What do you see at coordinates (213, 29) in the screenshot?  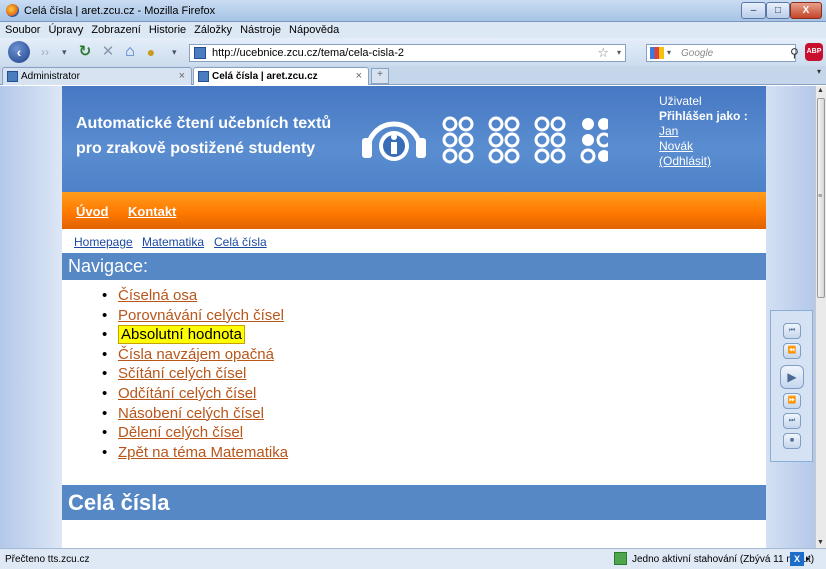 I see `menu-zalozky: Záložky` at bounding box center [213, 29].